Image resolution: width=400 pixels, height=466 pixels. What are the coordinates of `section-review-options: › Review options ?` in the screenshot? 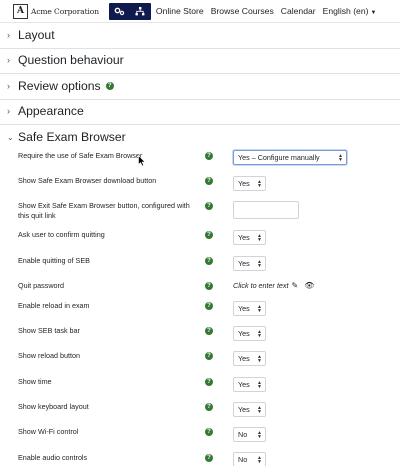 It's located at (60, 86).